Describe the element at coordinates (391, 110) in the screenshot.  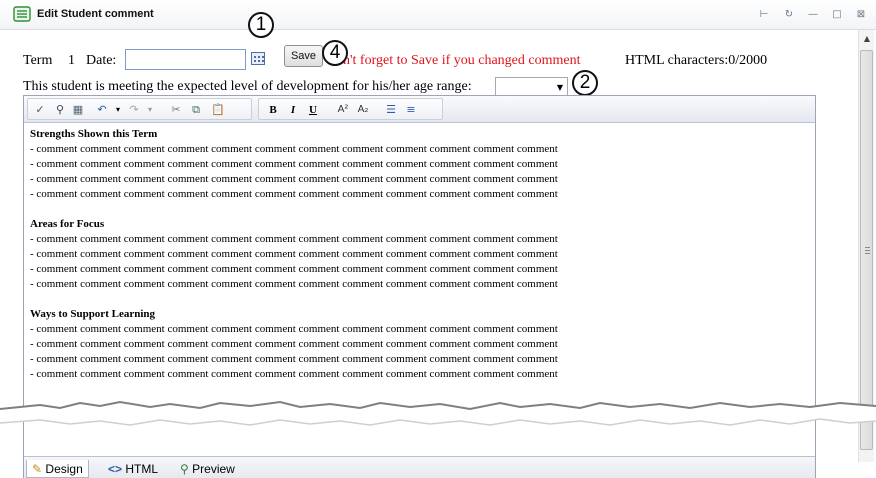
I see `numbered-list-icon: ☰` at that location.